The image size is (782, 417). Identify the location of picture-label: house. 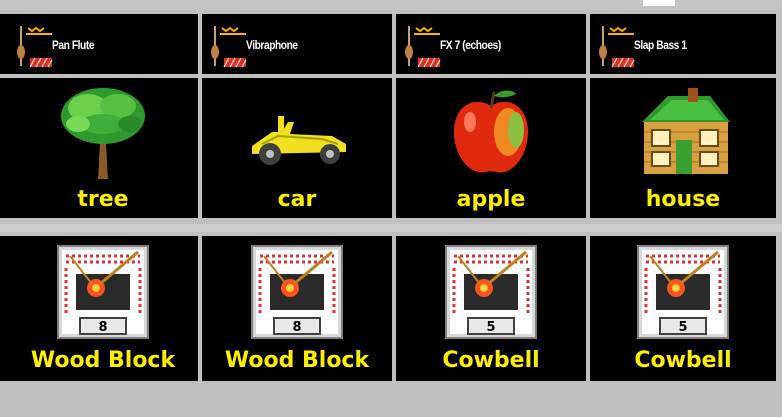
(683, 199).